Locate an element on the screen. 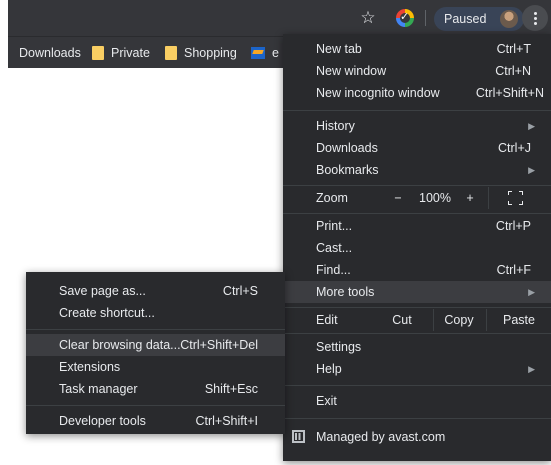 The width and height of the screenshot is (551, 465). menu-item-label: Developer tools is located at coordinates (102, 421).